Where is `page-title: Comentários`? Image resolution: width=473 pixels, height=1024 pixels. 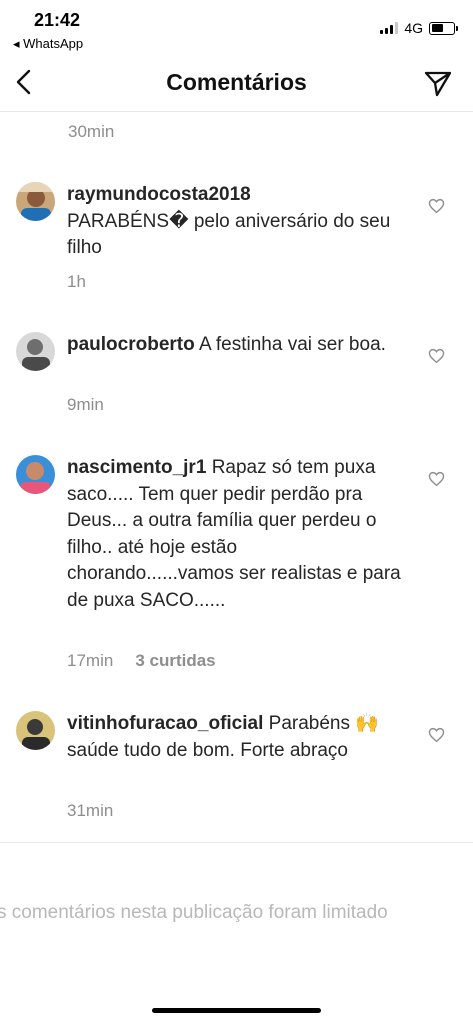
page-title: Comentários is located at coordinates (236, 82).